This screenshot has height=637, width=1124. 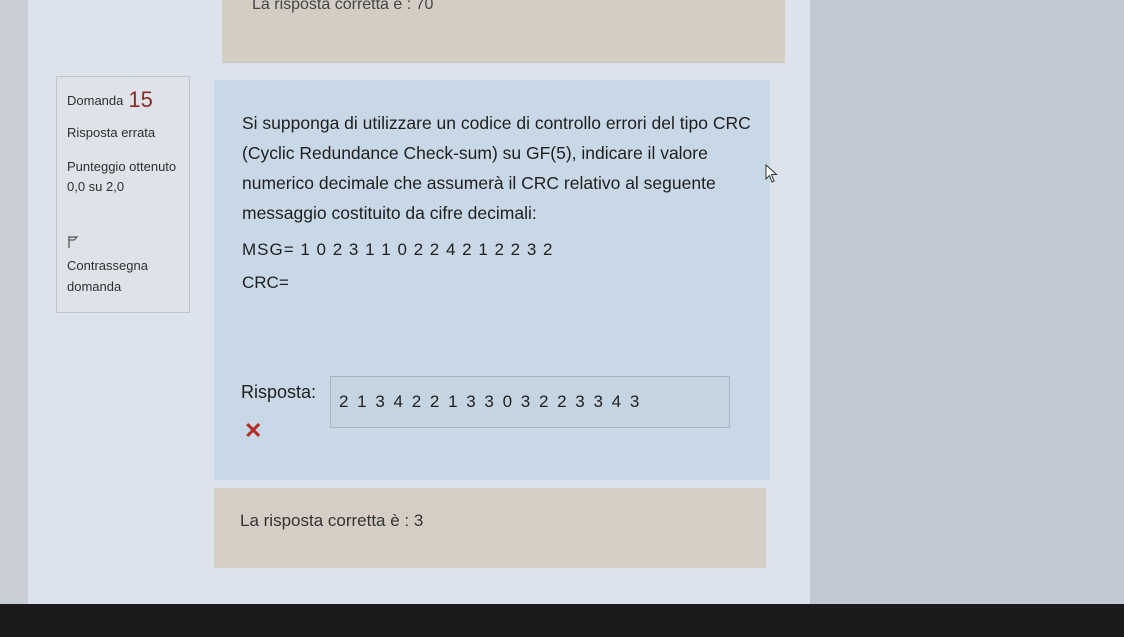 I want to click on correct-answer-text: La risposta corretta è : 3, so click(x=332, y=520).